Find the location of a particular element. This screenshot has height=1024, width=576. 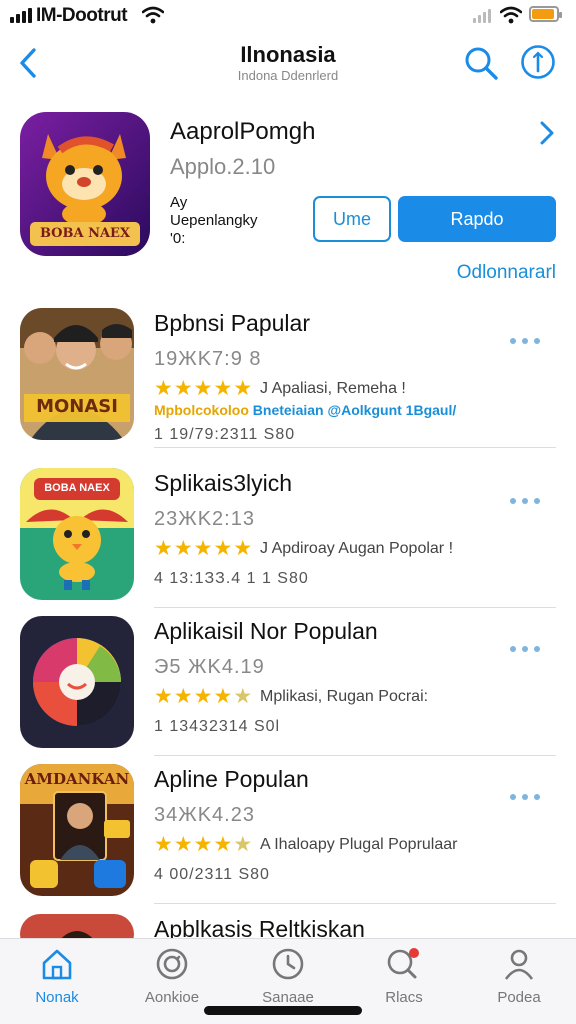

app-tag-blue: Bneteiaian @Aolkgunt 1Bgaul/ is located at coordinates (354, 410).